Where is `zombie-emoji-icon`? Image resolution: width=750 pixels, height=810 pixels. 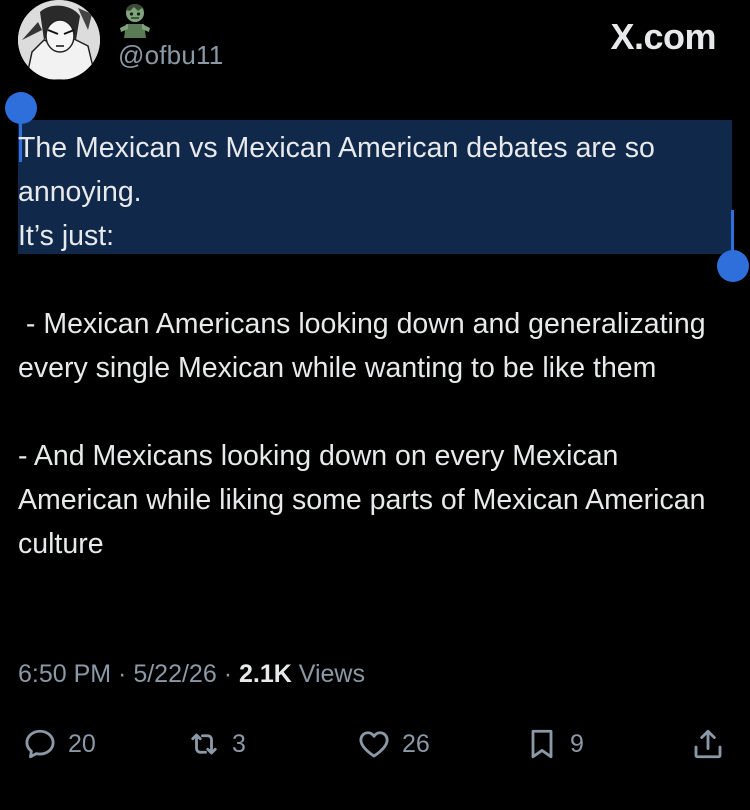
zombie-emoji-icon is located at coordinates (135, 20).